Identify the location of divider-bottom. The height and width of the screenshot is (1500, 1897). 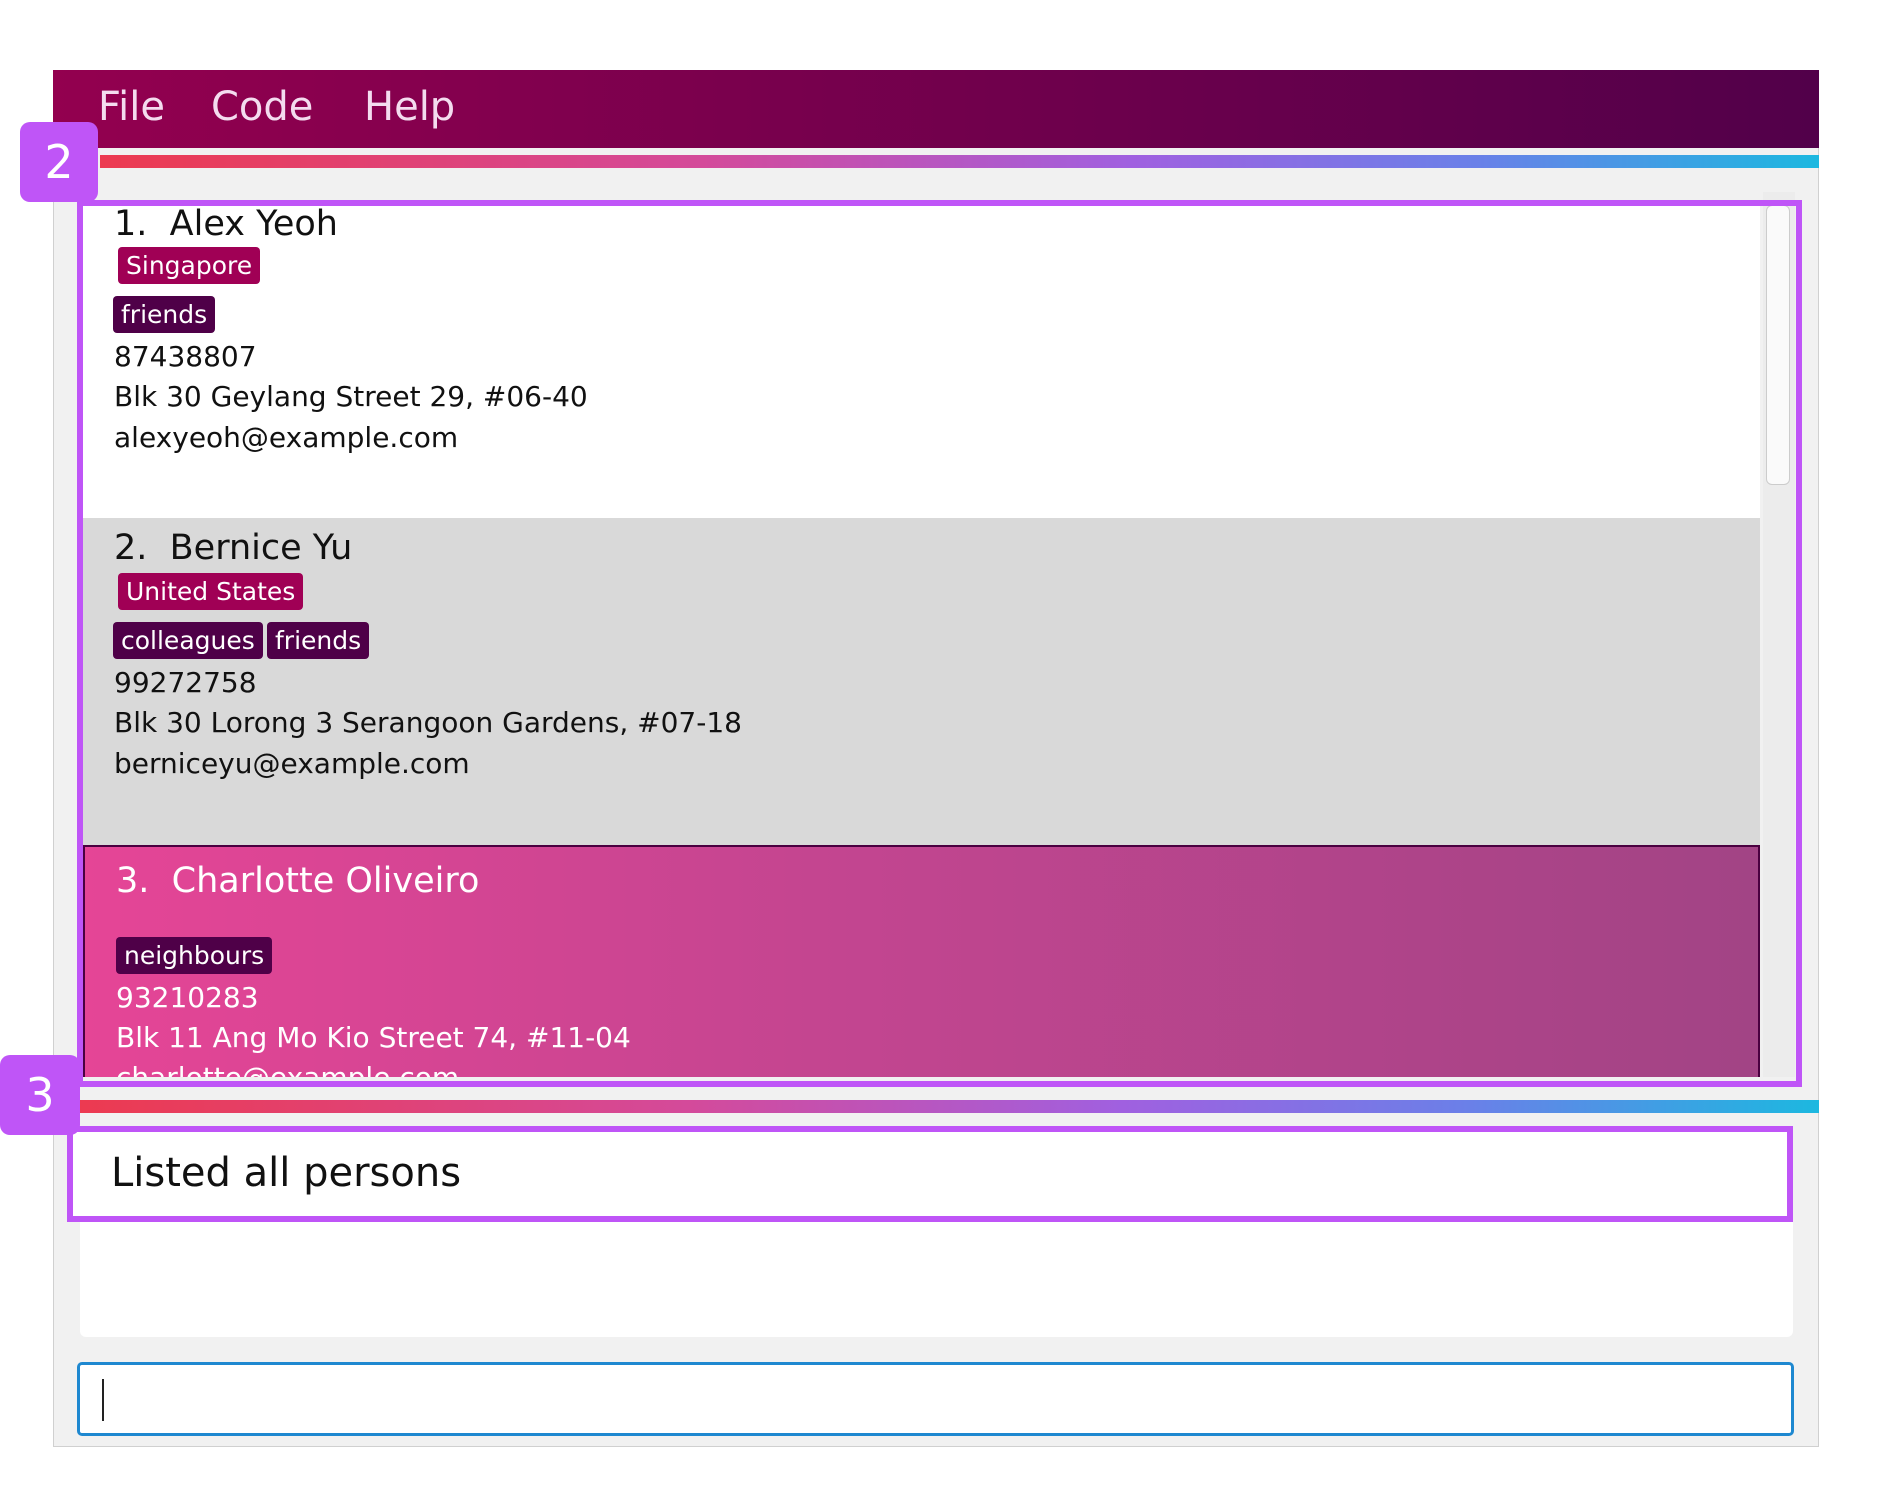
(948, 1106).